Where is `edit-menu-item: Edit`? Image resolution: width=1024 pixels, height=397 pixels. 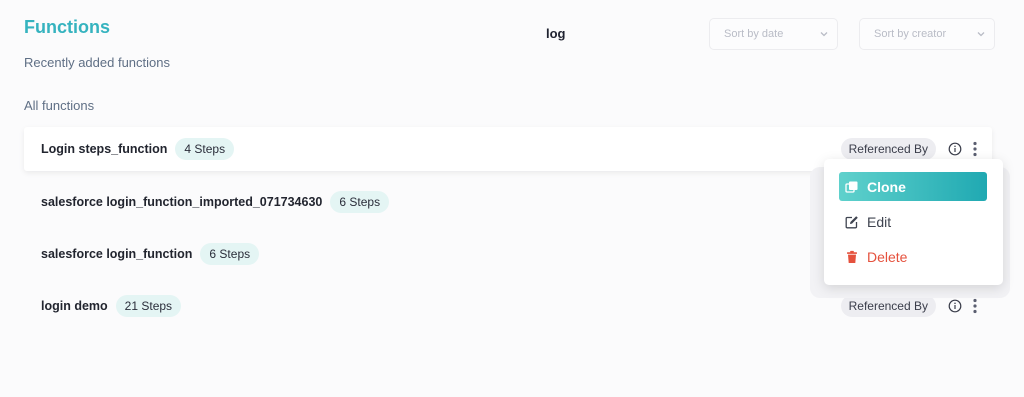 edit-menu-item: Edit is located at coordinates (913, 221).